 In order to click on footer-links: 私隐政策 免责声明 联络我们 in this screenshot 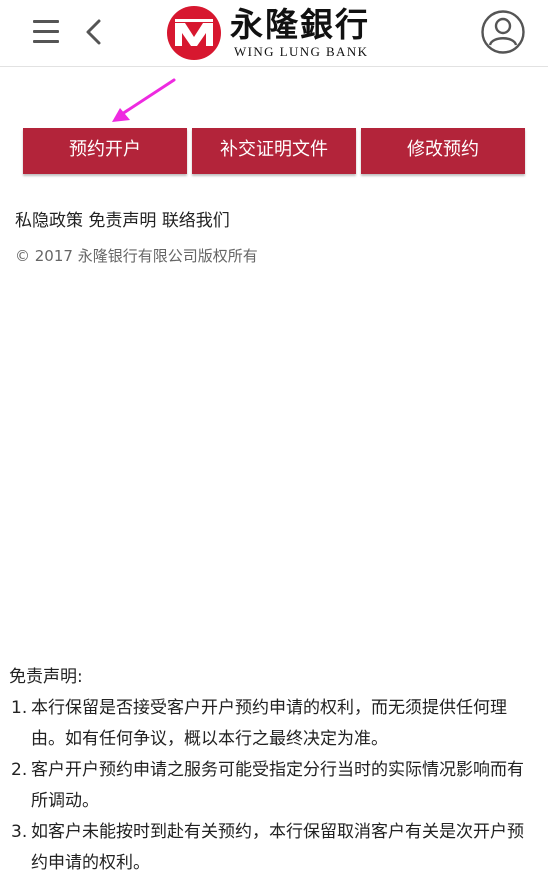, I will do `click(122, 218)`.